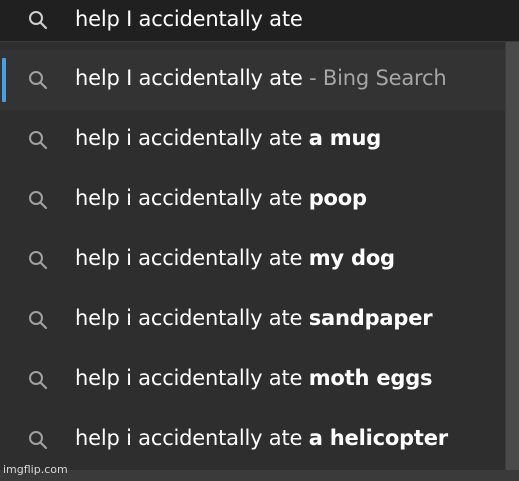  What do you see at coordinates (337, 198) in the screenshot?
I see `suggestion-completion: poop` at bounding box center [337, 198].